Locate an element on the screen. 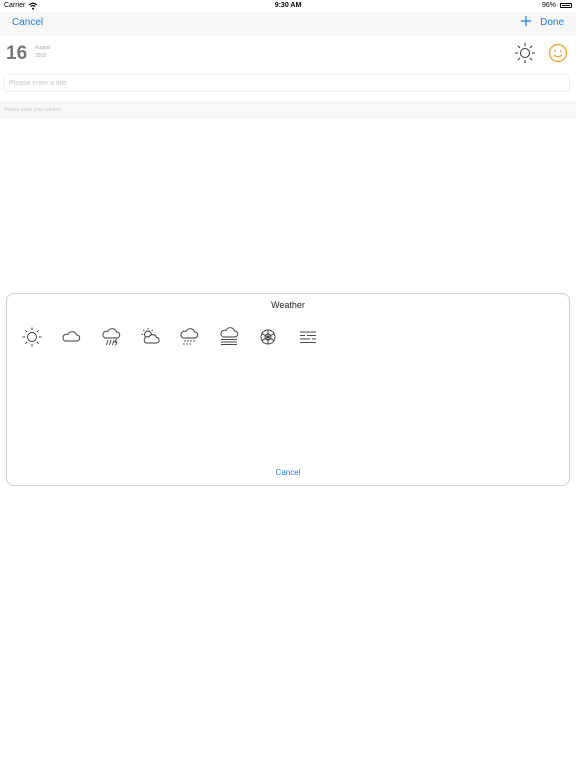 The width and height of the screenshot is (576, 768). content-area is located at coordinates (288, 110).